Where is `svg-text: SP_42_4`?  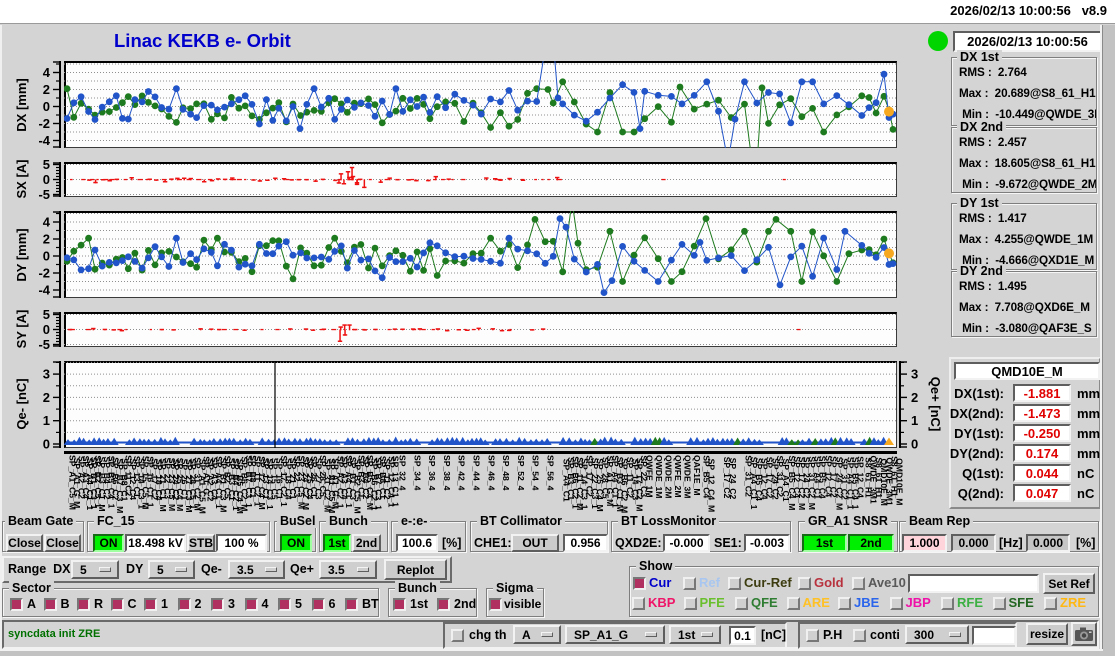 svg-text: SP_42_4 is located at coordinates (462, 473).